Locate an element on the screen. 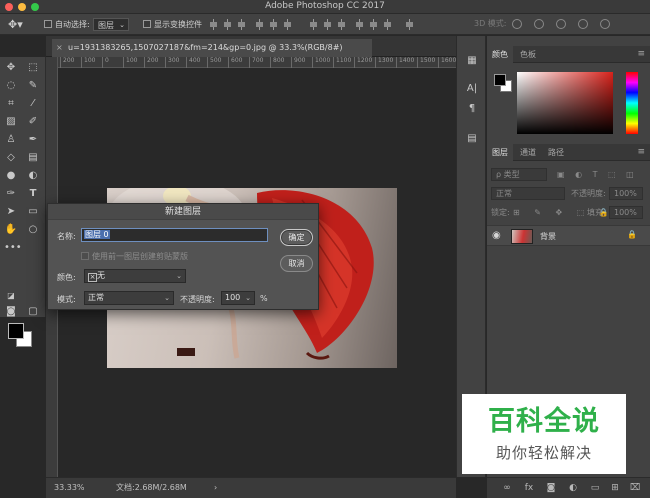 Image resolution: width=650 pixels, height=498 pixels. layer-row: ◉ 背景 🔒 is located at coordinates (568, 235).